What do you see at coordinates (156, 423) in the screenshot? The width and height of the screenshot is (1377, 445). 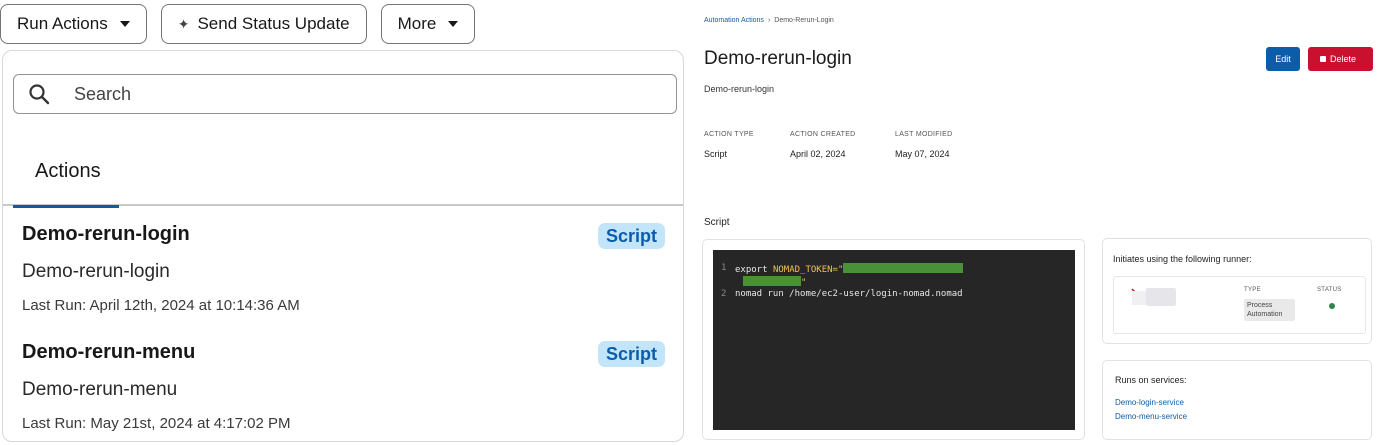 I see `last-run-text: Last Run: May 21st, 2024 at 4:17:02 PM` at bounding box center [156, 423].